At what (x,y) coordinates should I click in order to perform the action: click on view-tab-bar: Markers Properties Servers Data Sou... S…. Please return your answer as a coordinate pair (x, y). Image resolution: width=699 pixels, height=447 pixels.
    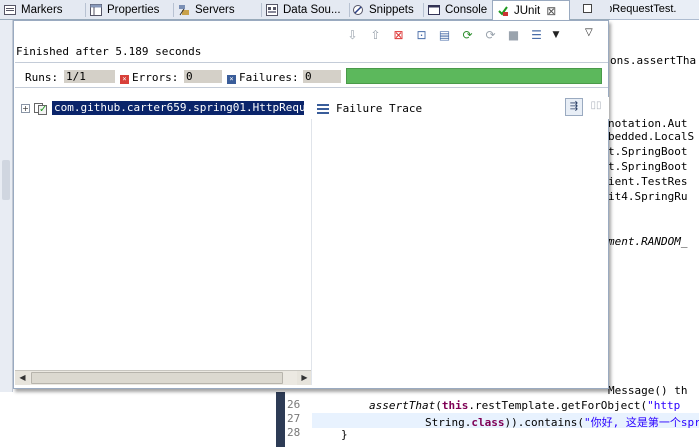
    Looking at the image, I should click on (305, 10).